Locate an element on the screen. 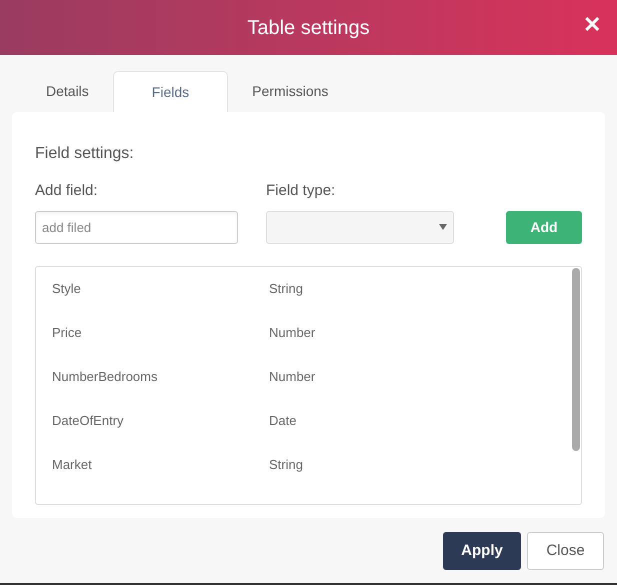  field-name: Style is located at coordinates (67, 289).